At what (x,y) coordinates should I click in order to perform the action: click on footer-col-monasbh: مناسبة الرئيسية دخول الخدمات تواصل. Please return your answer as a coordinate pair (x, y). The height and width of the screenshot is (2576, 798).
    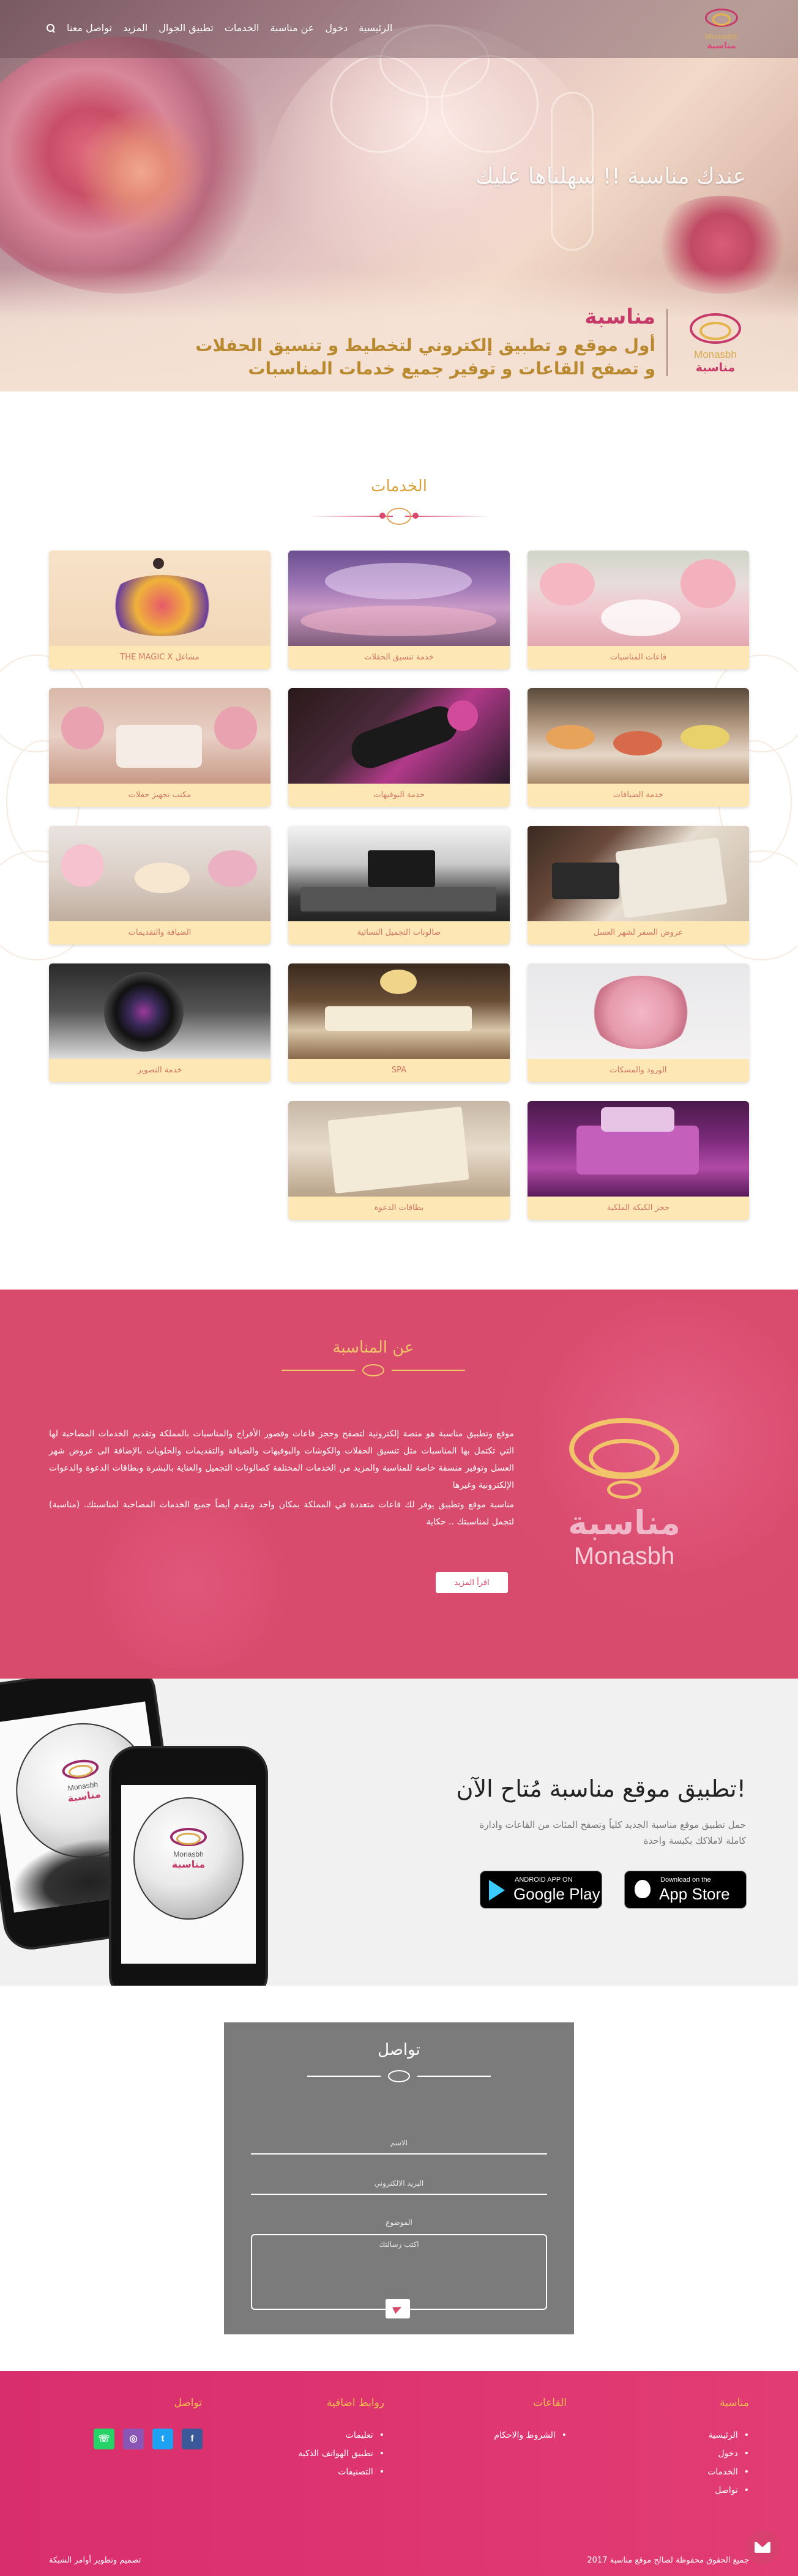
    Looking at the image, I should click on (669, 2448).